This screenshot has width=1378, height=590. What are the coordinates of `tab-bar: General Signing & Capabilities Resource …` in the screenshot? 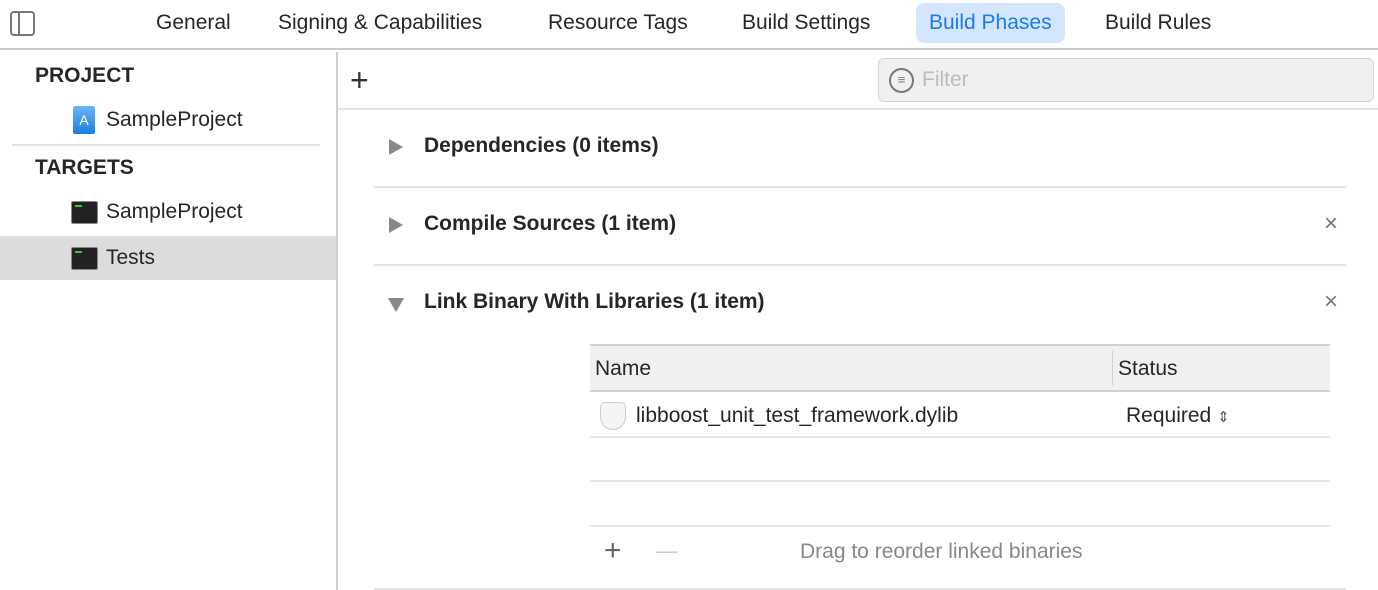 It's located at (689, 25).